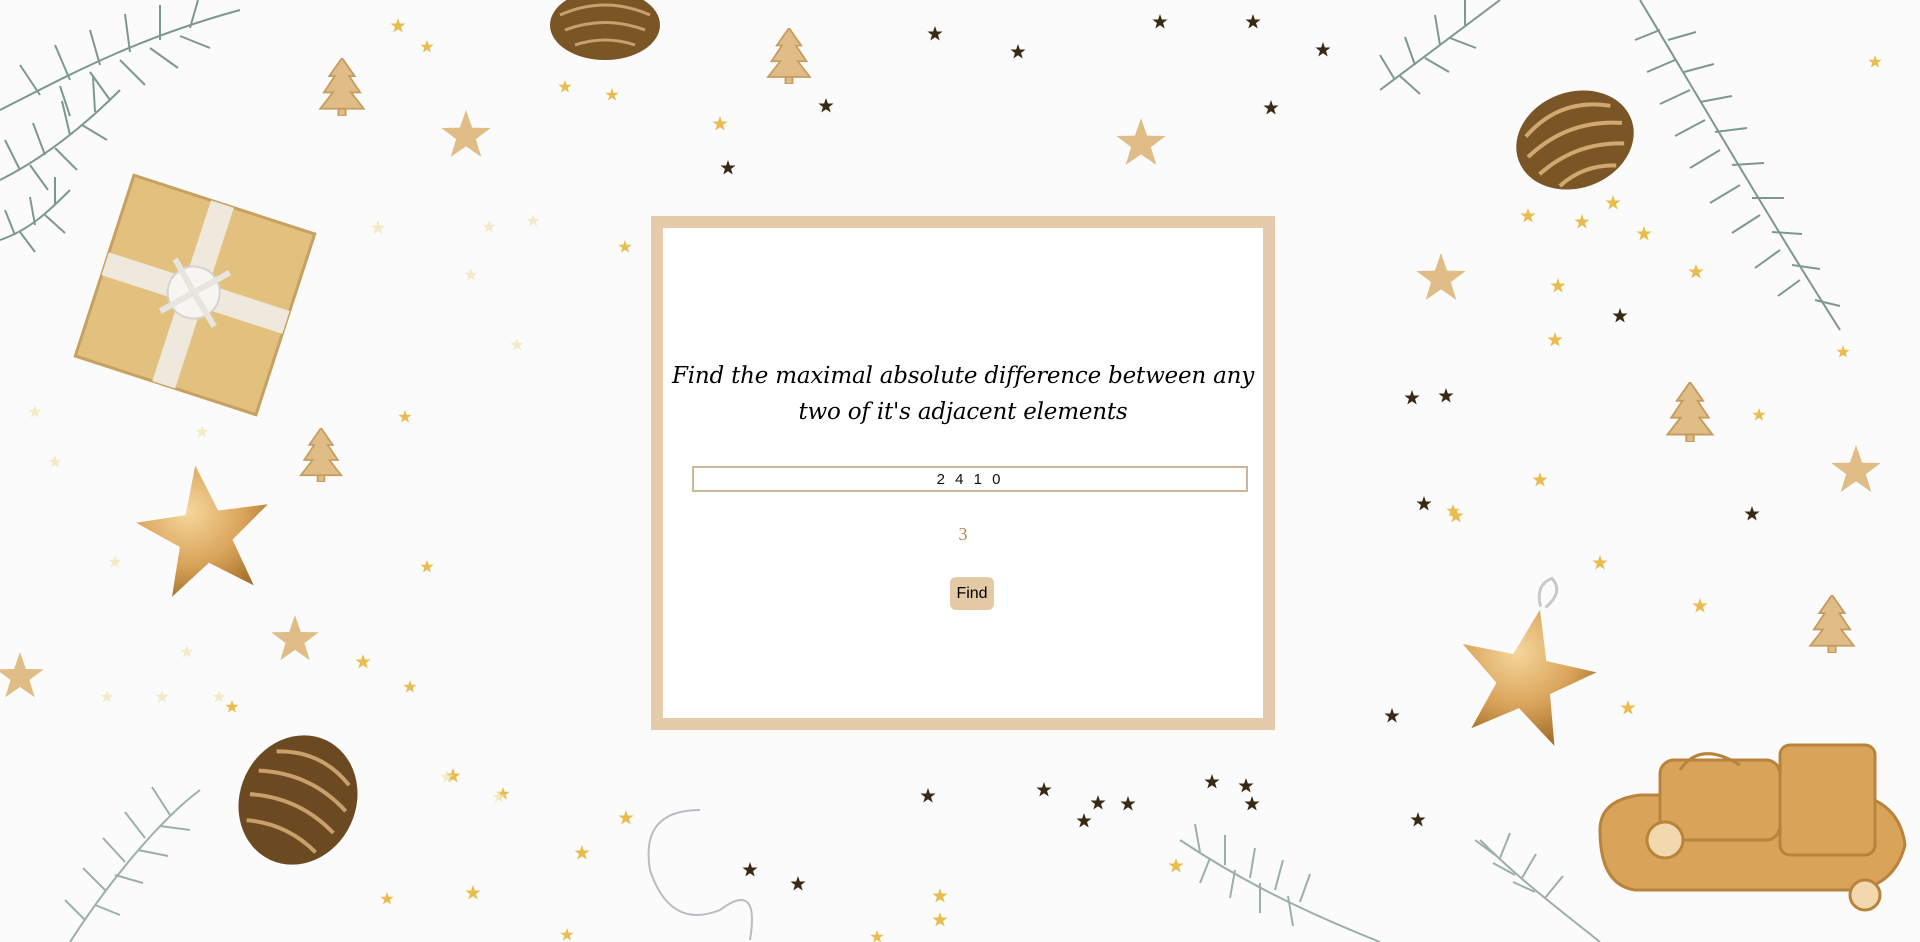 The width and height of the screenshot is (1920, 942). I want to click on silver-string-icon, so click(700, 875).